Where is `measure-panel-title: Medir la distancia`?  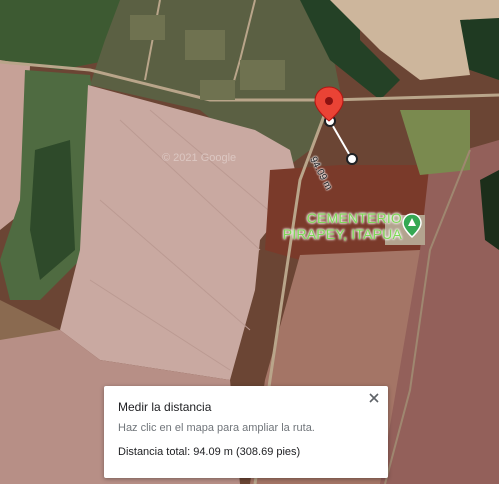 measure-panel-title: Medir la distancia is located at coordinates (165, 407).